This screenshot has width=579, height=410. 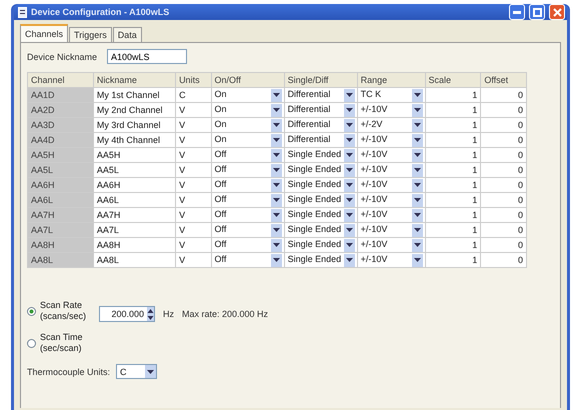 What do you see at coordinates (147, 56) in the screenshot?
I see `nickname-field: A100wLS` at bounding box center [147, 56].